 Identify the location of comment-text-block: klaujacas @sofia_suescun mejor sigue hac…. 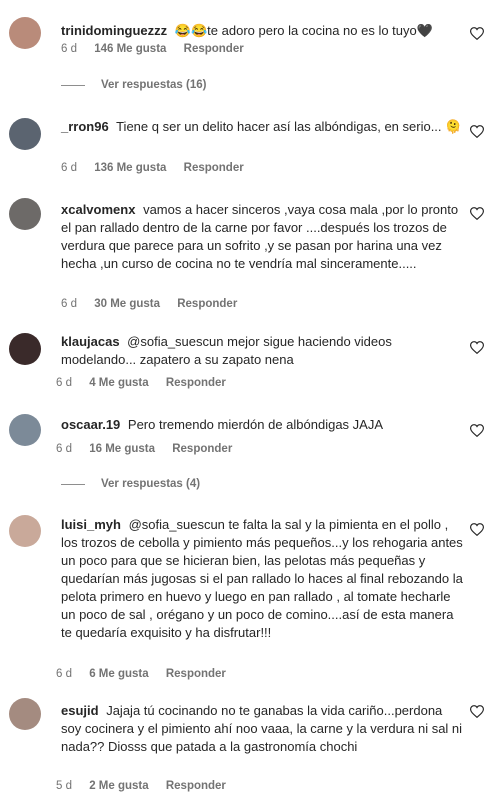
(262, 351).